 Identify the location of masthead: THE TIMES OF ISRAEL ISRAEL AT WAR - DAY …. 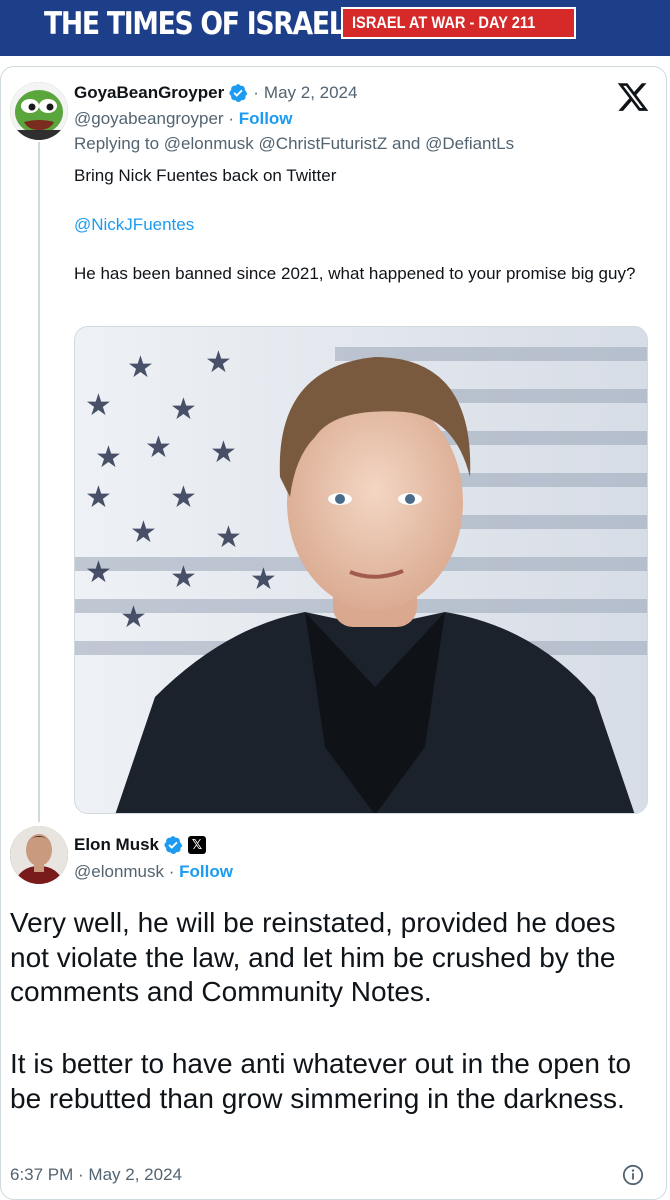
(335, 28).